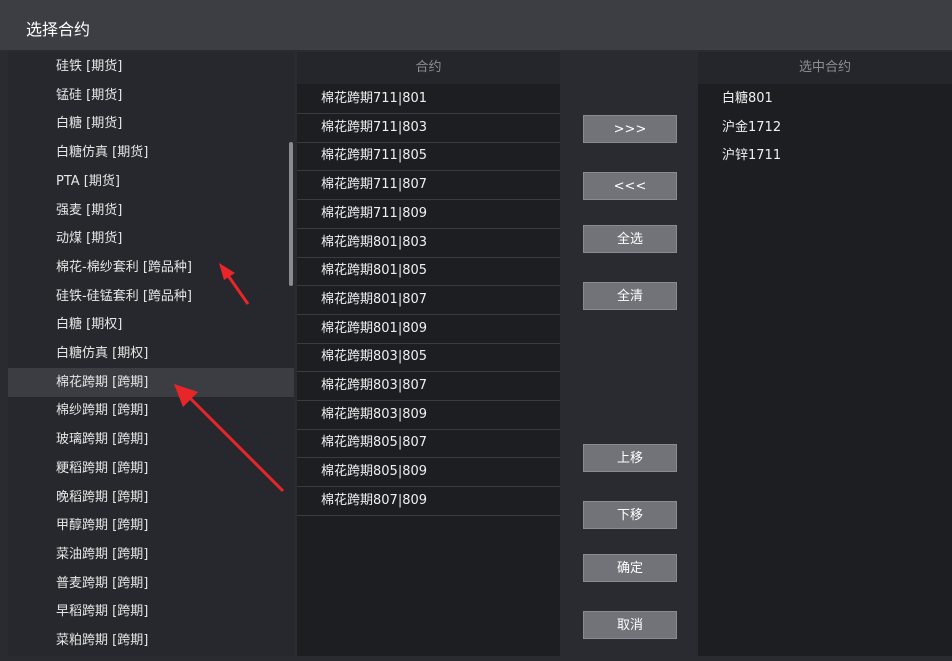 Image resolution: width=952 pixels, height=661 pixels. What do you see at coordinates (89, 124) in the screenshot?
I see `category-label: 白糖 [期货]` at bounding box center [89, 124].